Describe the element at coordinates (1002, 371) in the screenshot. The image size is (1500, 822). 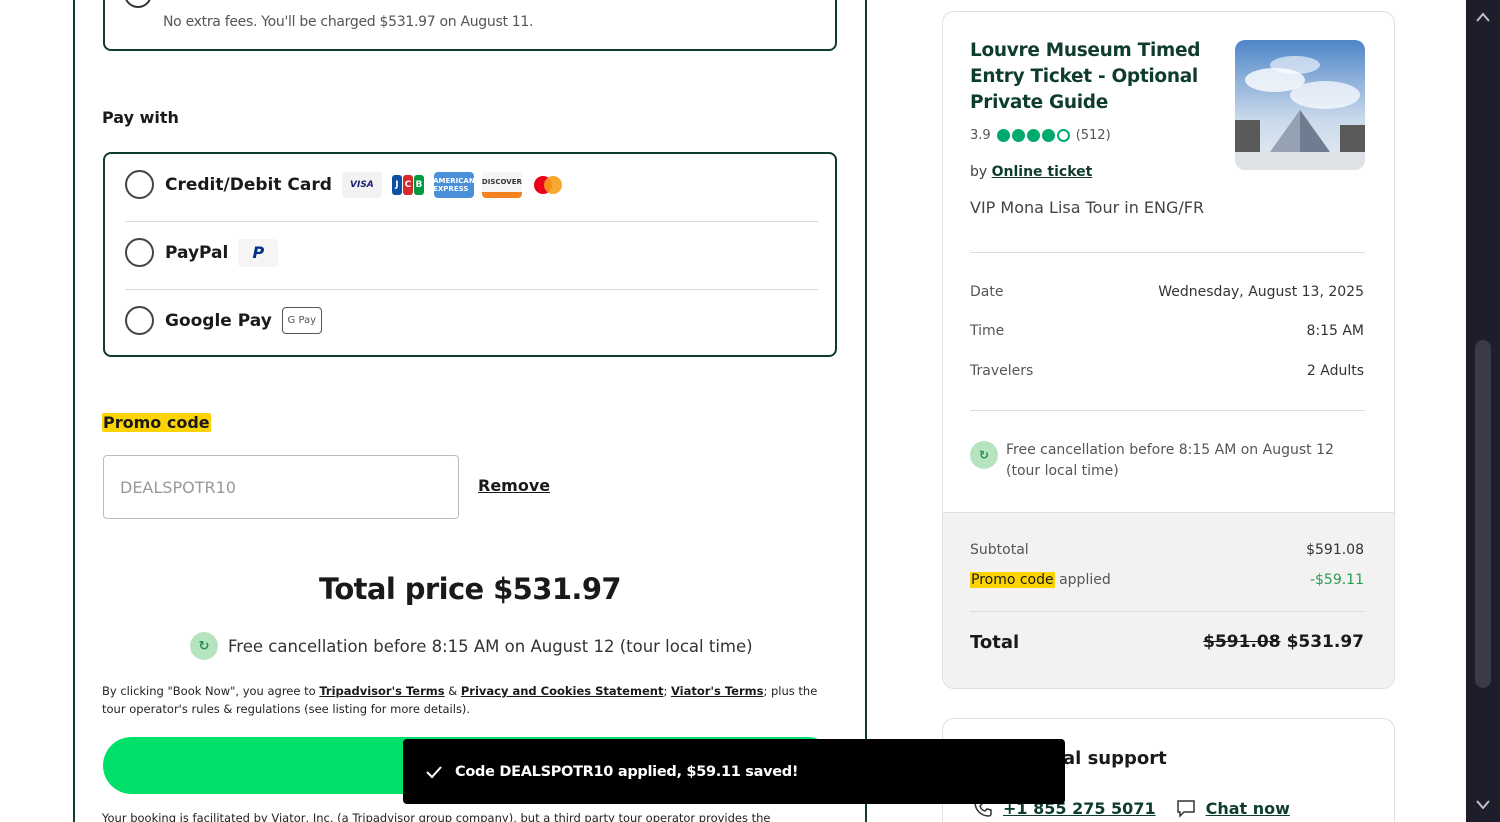
I see `travelers-label: Travelers` at that location.